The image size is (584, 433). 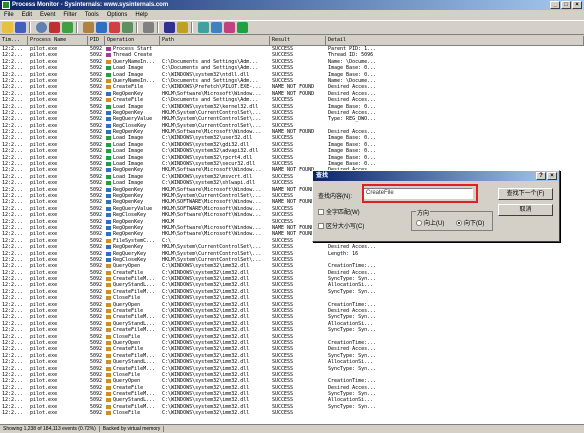 What do you see at coordinates (128, 87) in the screenshot?
I see `cell-operation-text: CreateFile` at bounding box center [128, 87].